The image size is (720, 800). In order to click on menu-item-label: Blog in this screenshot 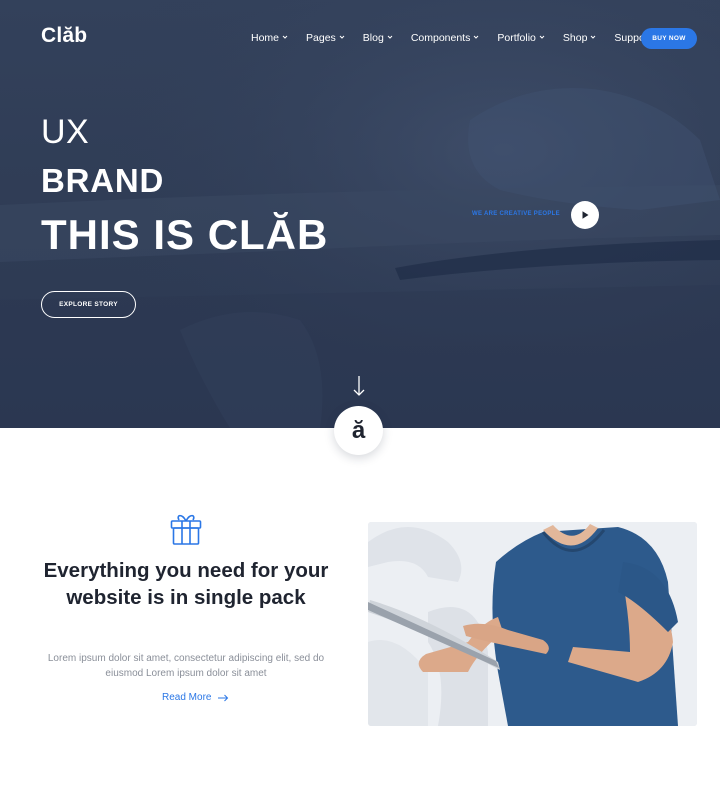, I will do `click(373, 38)`.